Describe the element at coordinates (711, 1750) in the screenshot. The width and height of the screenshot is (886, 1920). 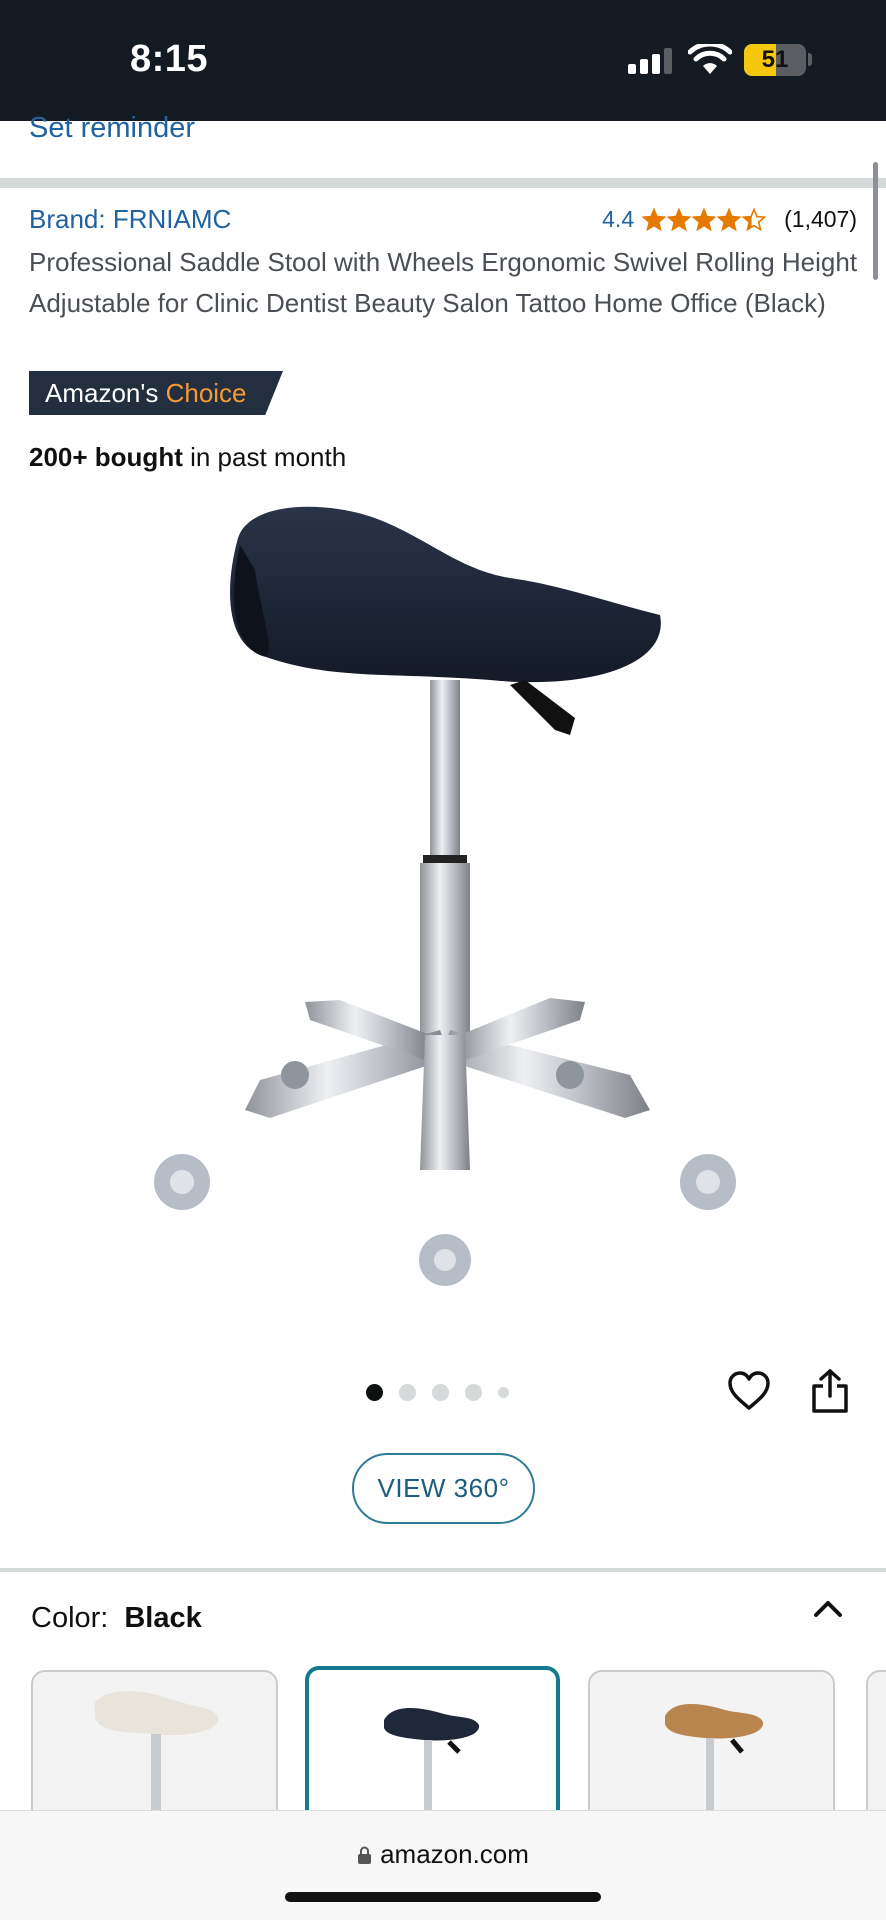
I see `color-swatch-brown` at that location.